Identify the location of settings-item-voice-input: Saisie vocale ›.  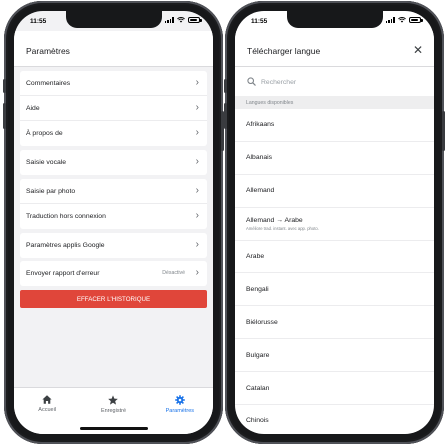
(113, 162).